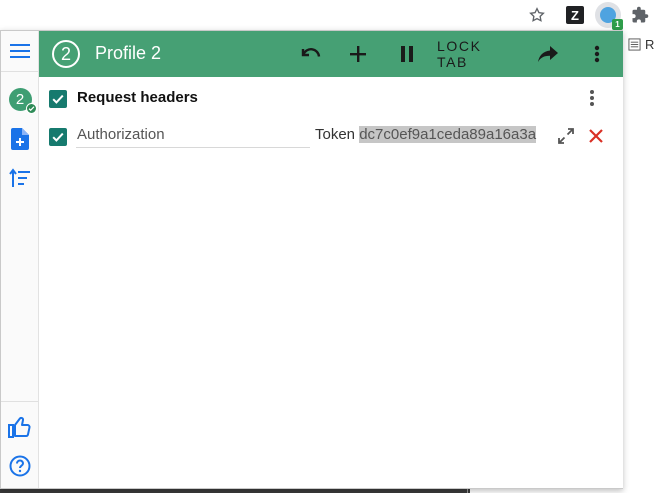 This screenshot has width=656, height=493. I want to click on close-icon, so click(596, 136).